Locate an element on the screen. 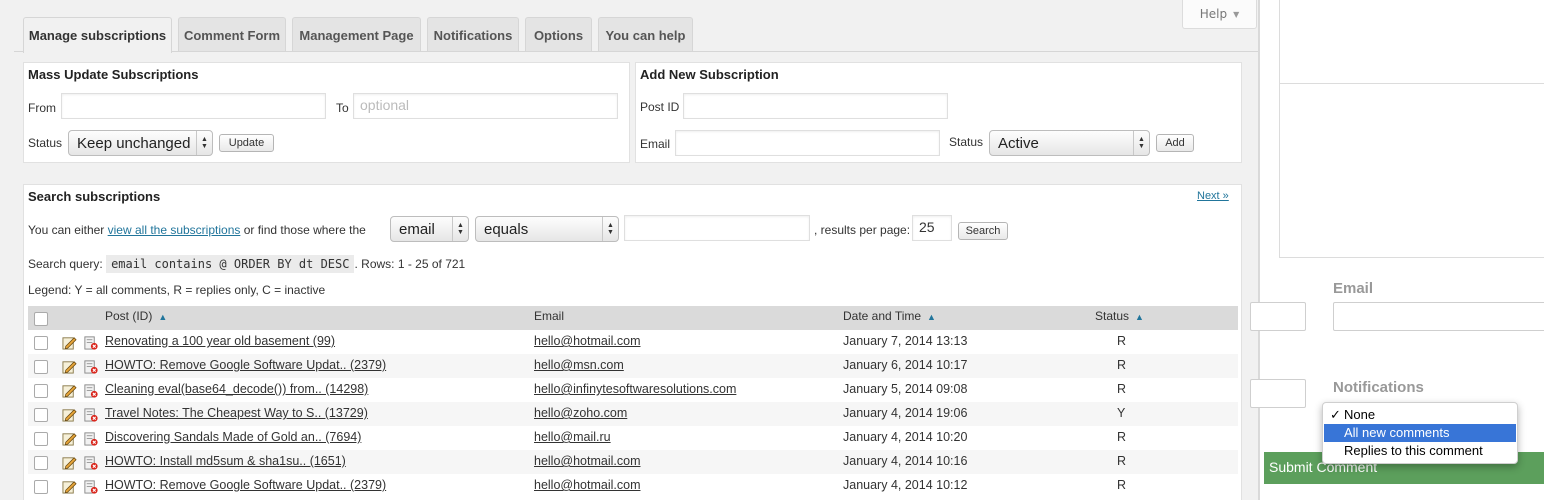 Image resolution: width=1544 pixels, height=500 pixels. col-status: Status ▲ is located at coordinates (1119, 316).